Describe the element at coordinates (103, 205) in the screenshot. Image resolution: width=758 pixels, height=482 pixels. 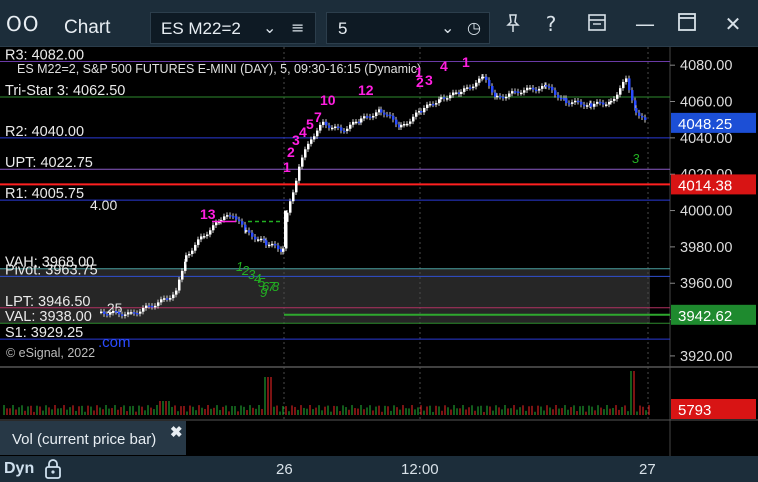
I see `overlay-text: 4.00` at that location.